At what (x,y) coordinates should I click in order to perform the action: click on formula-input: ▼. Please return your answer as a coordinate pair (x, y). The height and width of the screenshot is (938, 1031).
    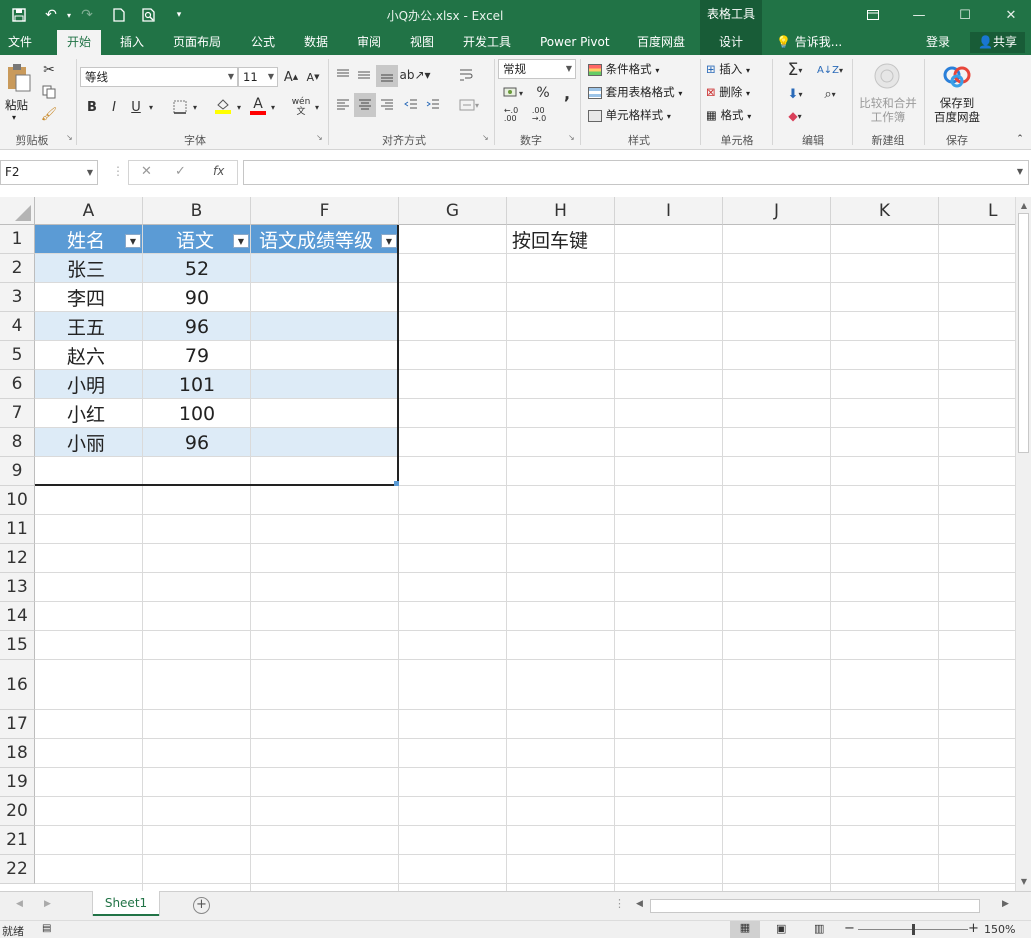
    Looking at the image, I should click on (636, 172).